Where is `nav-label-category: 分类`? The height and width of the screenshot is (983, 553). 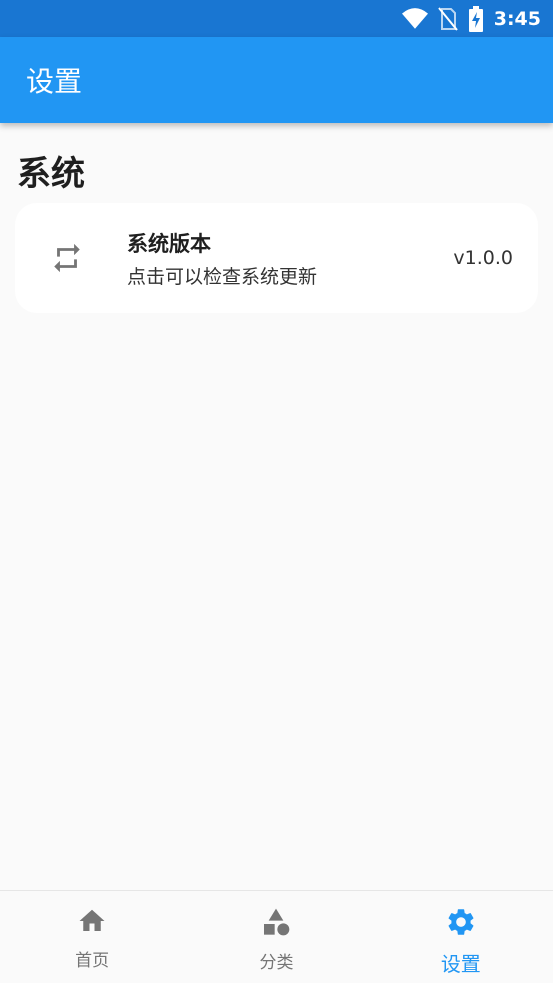
nav-label-category: 分类 is located at coordinates (276, 963).